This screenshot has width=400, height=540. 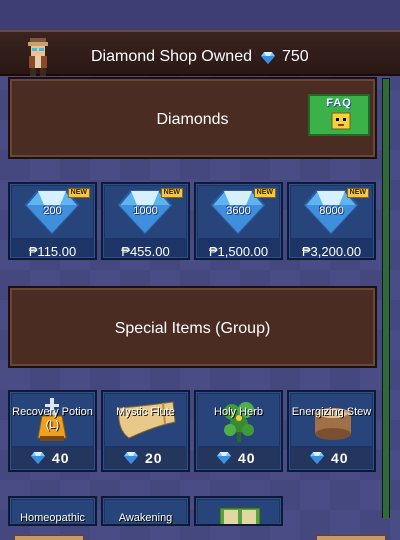 I want to click on item-name: Energizing Stew, so click(x=331, y=412).